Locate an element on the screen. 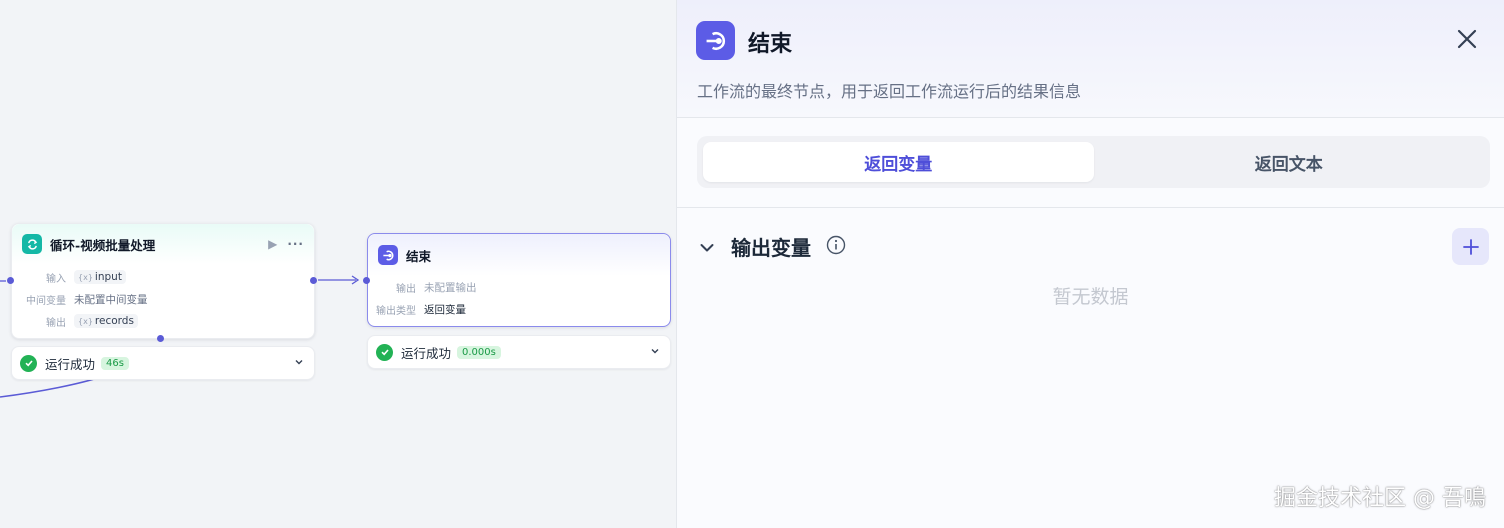  variable-tag: {x} input is located at coordinates (100, 277).